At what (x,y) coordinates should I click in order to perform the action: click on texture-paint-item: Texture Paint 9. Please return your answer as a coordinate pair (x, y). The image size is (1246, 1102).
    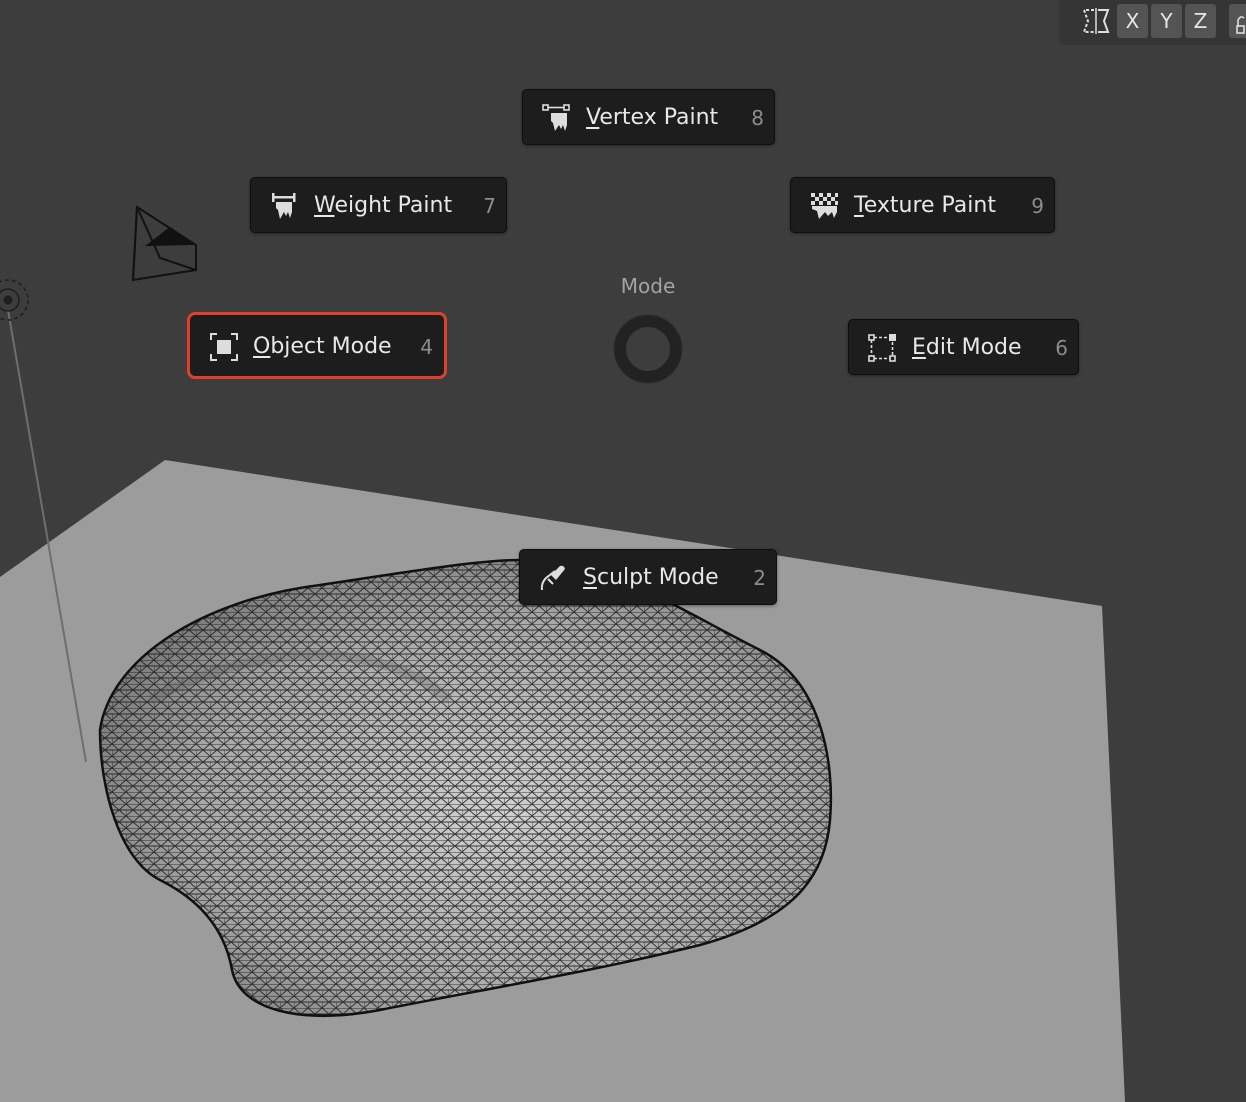
    Looking at the image, I should click on (922, 205).